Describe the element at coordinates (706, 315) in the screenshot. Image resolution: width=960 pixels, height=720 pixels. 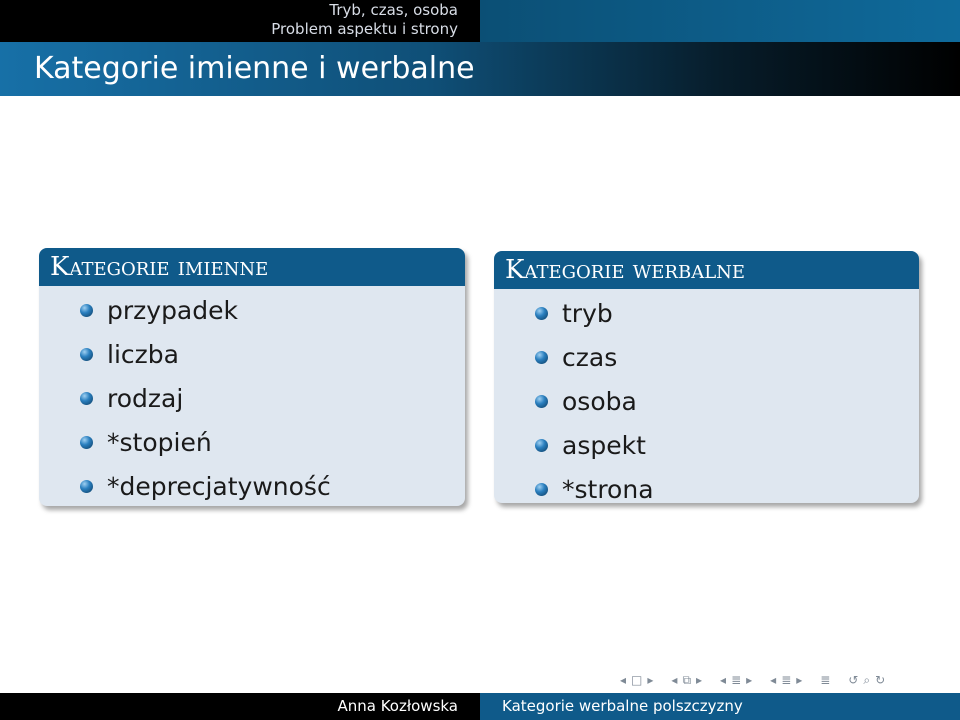
I see `list-item: tryb` at that location.